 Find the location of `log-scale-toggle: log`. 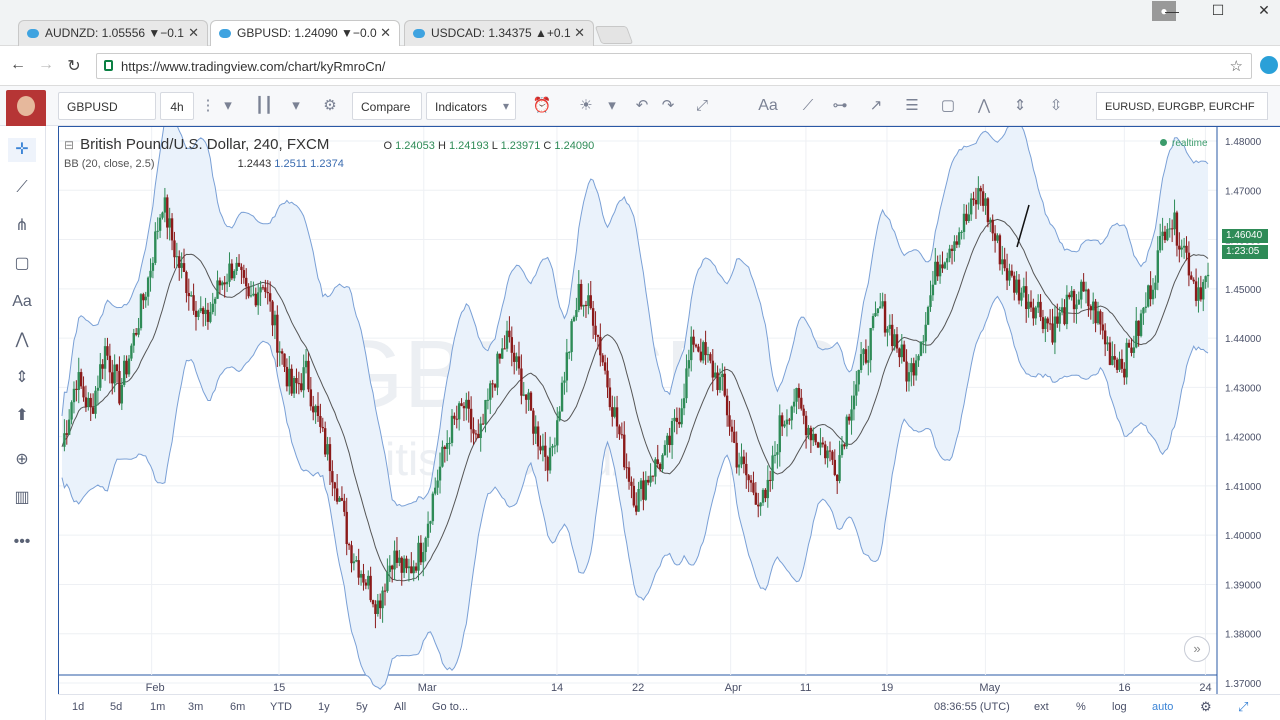

log-scale-toggle: log is located at coordinates (1119, 707).